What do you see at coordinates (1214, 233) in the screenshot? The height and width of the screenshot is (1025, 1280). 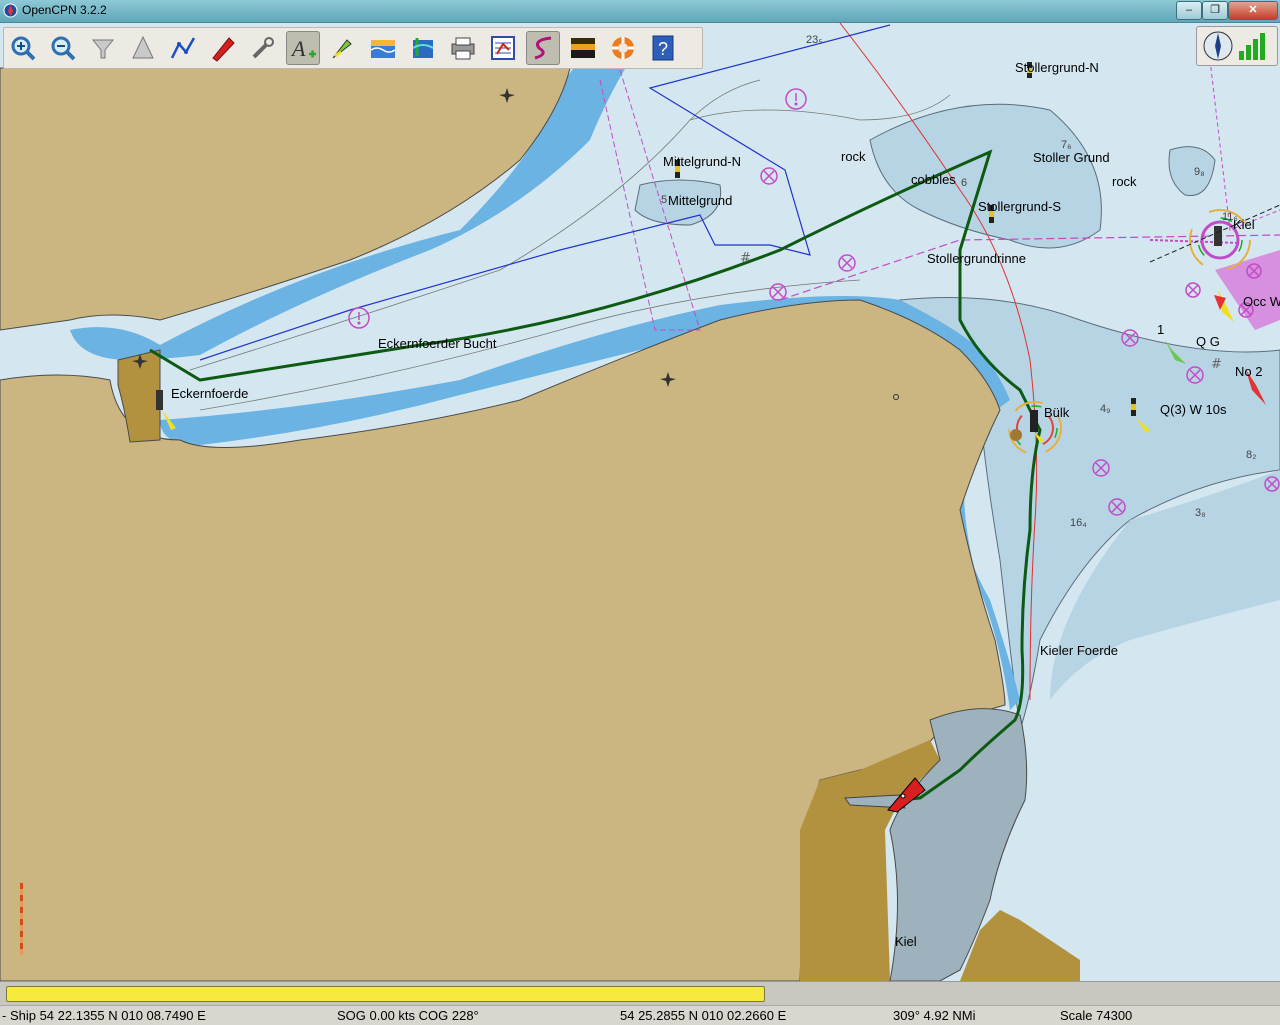 I see `lighthouse-kiel` at bounding box center [1214, 233].